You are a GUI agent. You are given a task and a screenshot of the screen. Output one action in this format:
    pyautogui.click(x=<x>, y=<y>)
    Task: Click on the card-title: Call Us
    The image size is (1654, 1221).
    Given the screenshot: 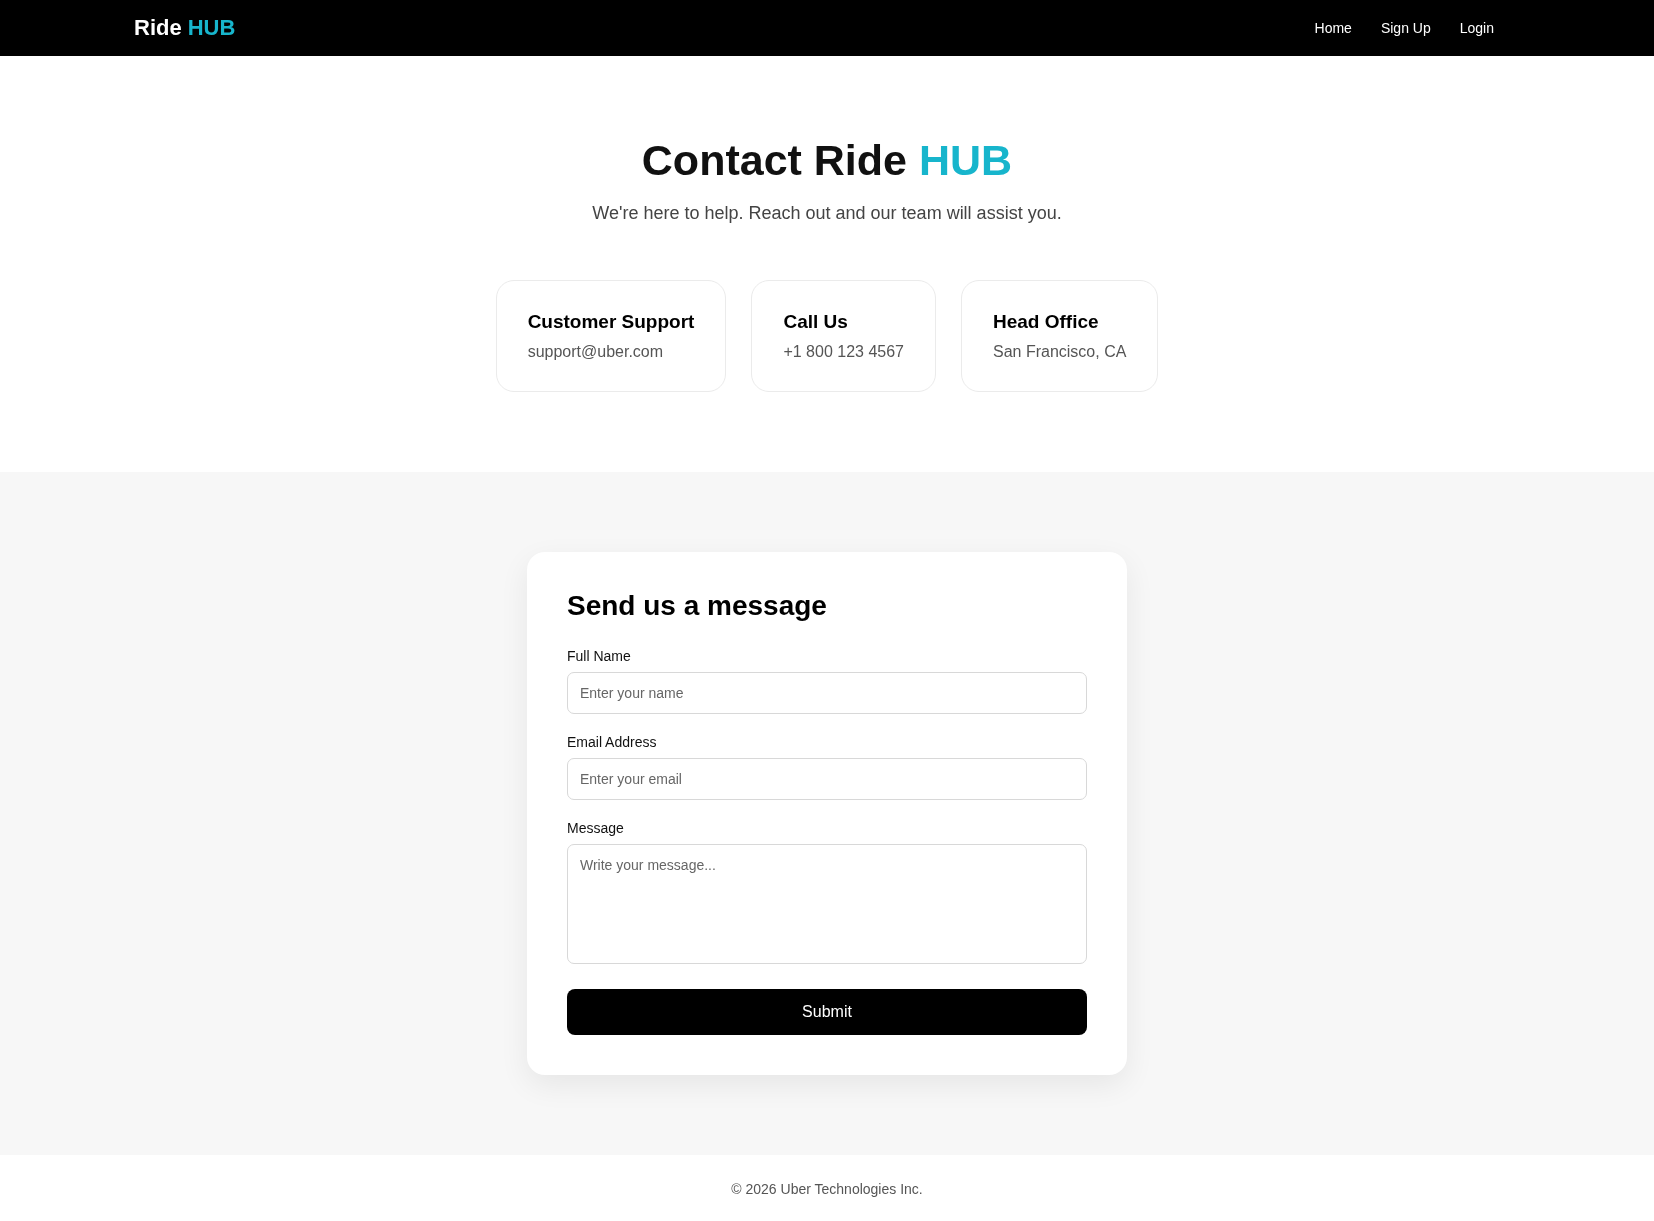 What is the action you would take?
    pyautogui.click(x=816, y=322)
    